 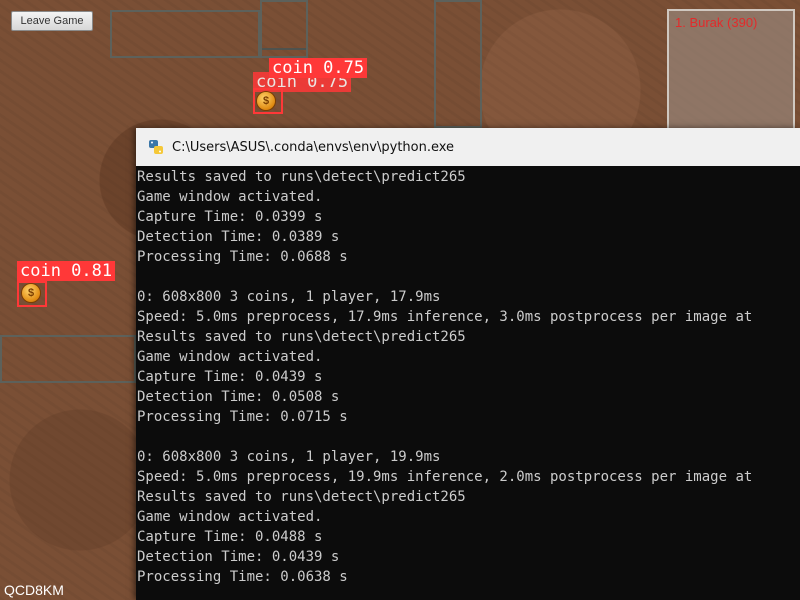 What do you see at coordinates (313, 147) in the screenshot?
I see `console-title: C:\Users\ASUS\.conda\envs\env\python.exe` at bounding box center [313, 147].